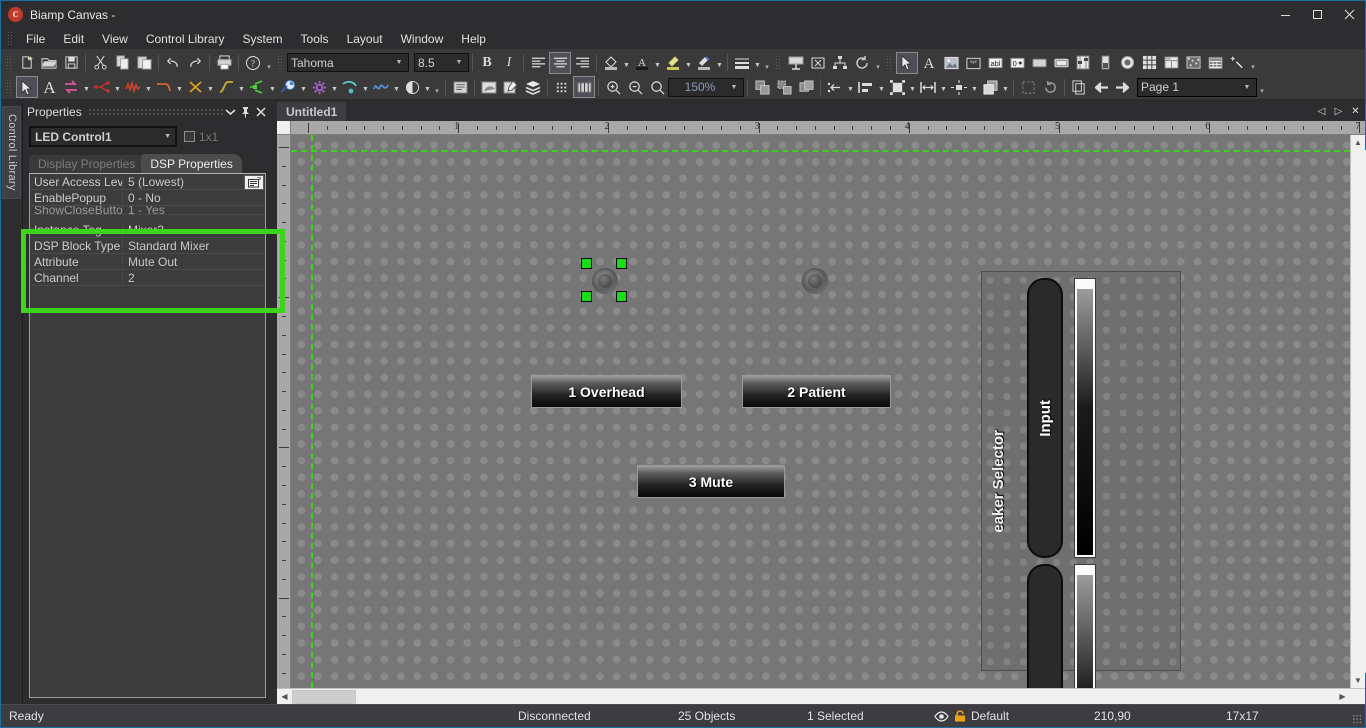  What do you see at coordinates (673, 63) in the screenshot?
I see `highlight-icon` at bounding box center [673, 63].